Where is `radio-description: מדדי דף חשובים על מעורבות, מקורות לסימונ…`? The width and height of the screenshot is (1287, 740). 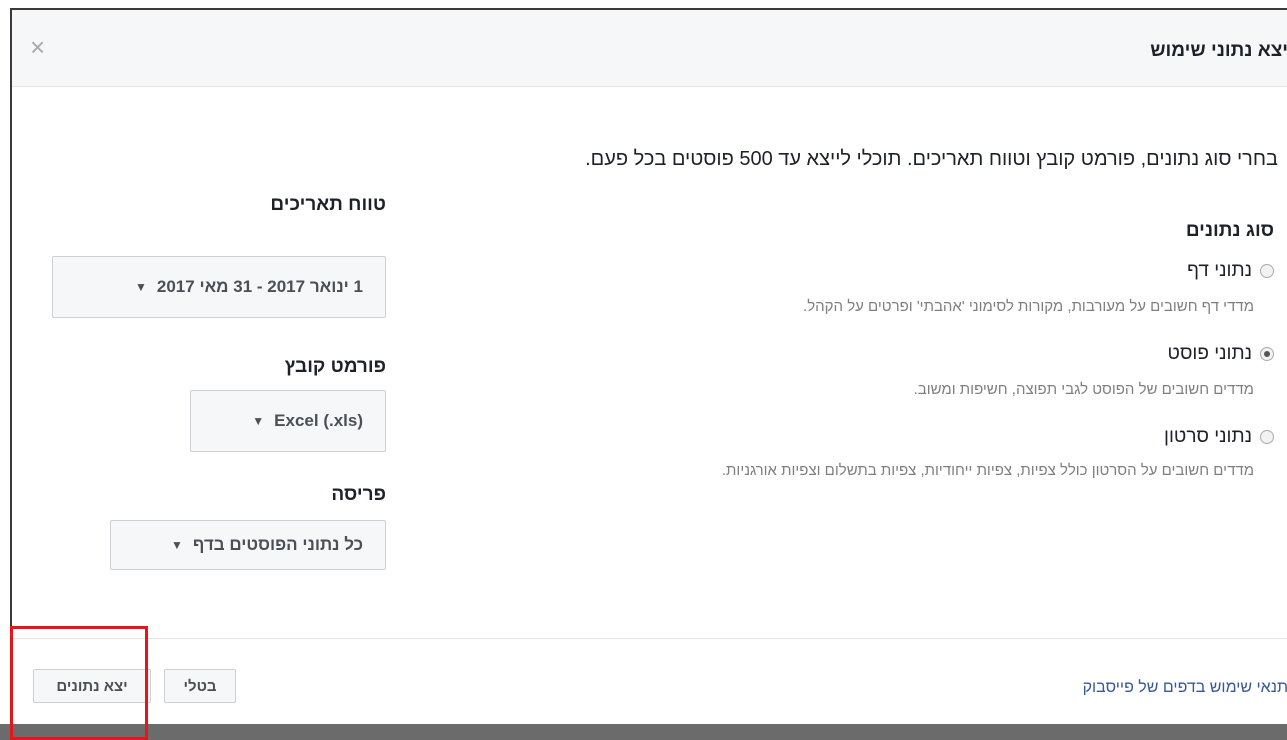 radio-description: מדדי דף חשובים על מעורבות, מקורות לסימונ… is located at coordinates (1028, 306).